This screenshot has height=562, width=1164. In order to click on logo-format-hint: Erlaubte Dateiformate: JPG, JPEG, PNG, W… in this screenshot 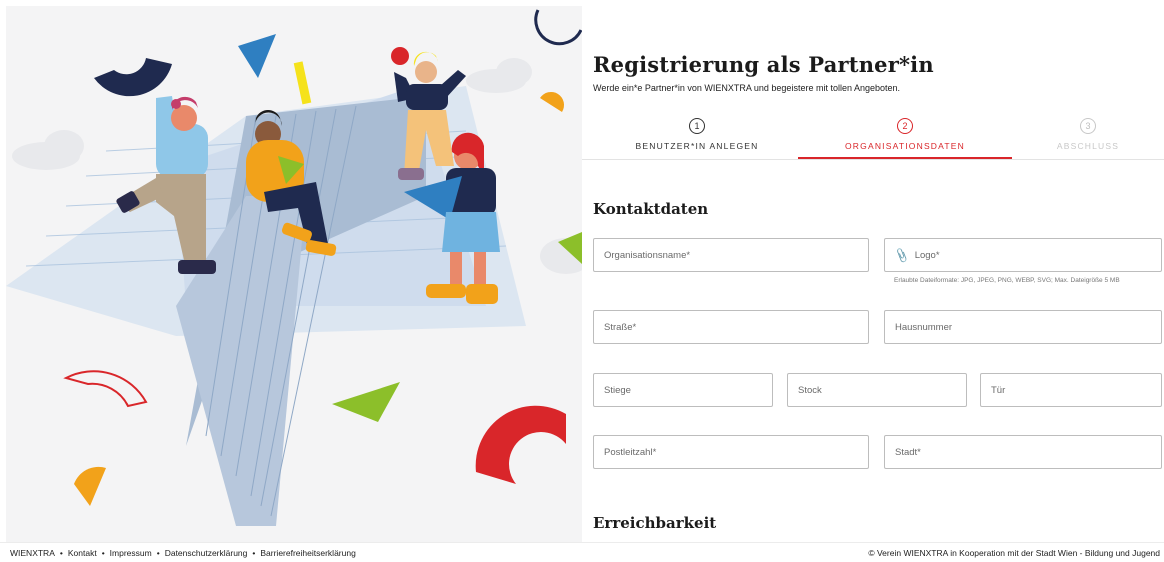, I will do `click(1007, 280)`.